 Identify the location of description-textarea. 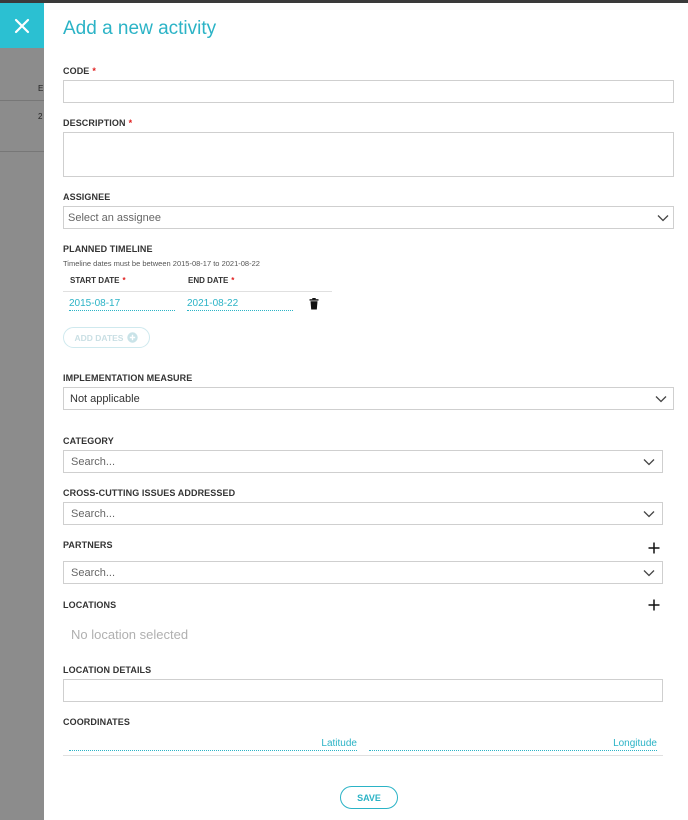
(368, 154).